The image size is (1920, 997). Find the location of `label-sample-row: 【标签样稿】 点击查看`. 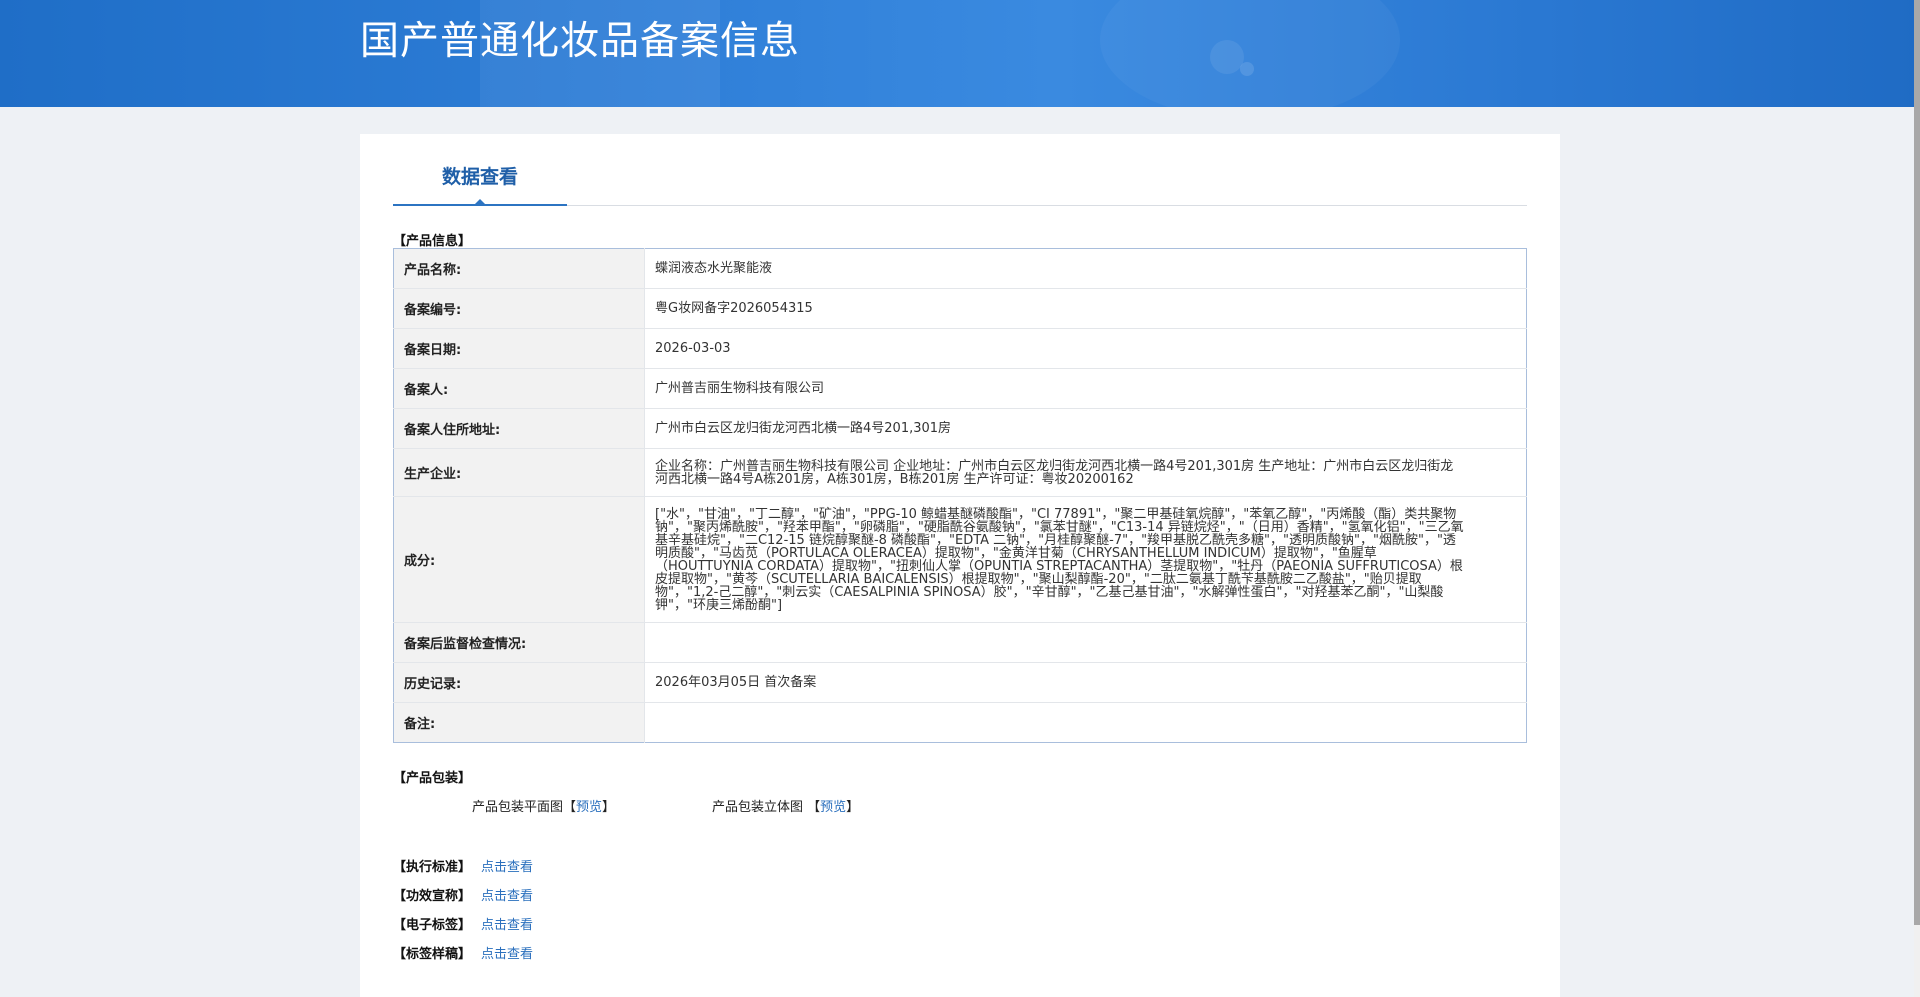

label-sample-row: 【标签样稿】 点击查看 is located at coordinates (463, 952).